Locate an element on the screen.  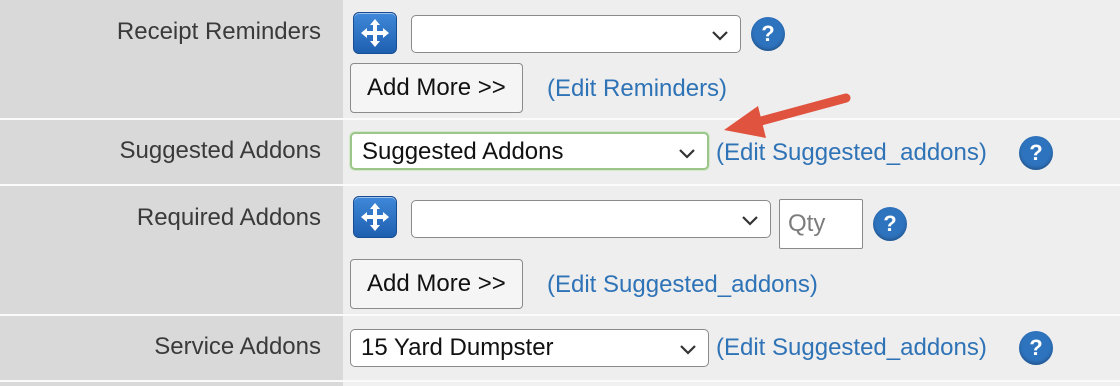
suggested-addons-label-text: Suggested Addons is located at coordinates (220, 150).